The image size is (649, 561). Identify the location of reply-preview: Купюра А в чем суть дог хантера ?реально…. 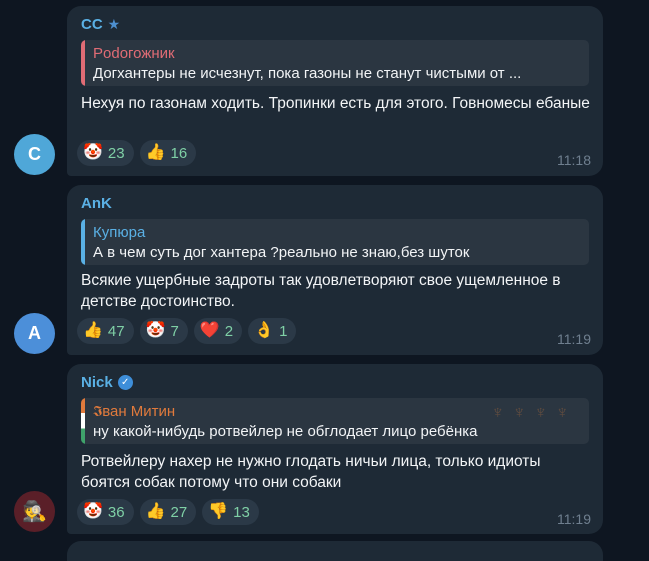
(335, 242).